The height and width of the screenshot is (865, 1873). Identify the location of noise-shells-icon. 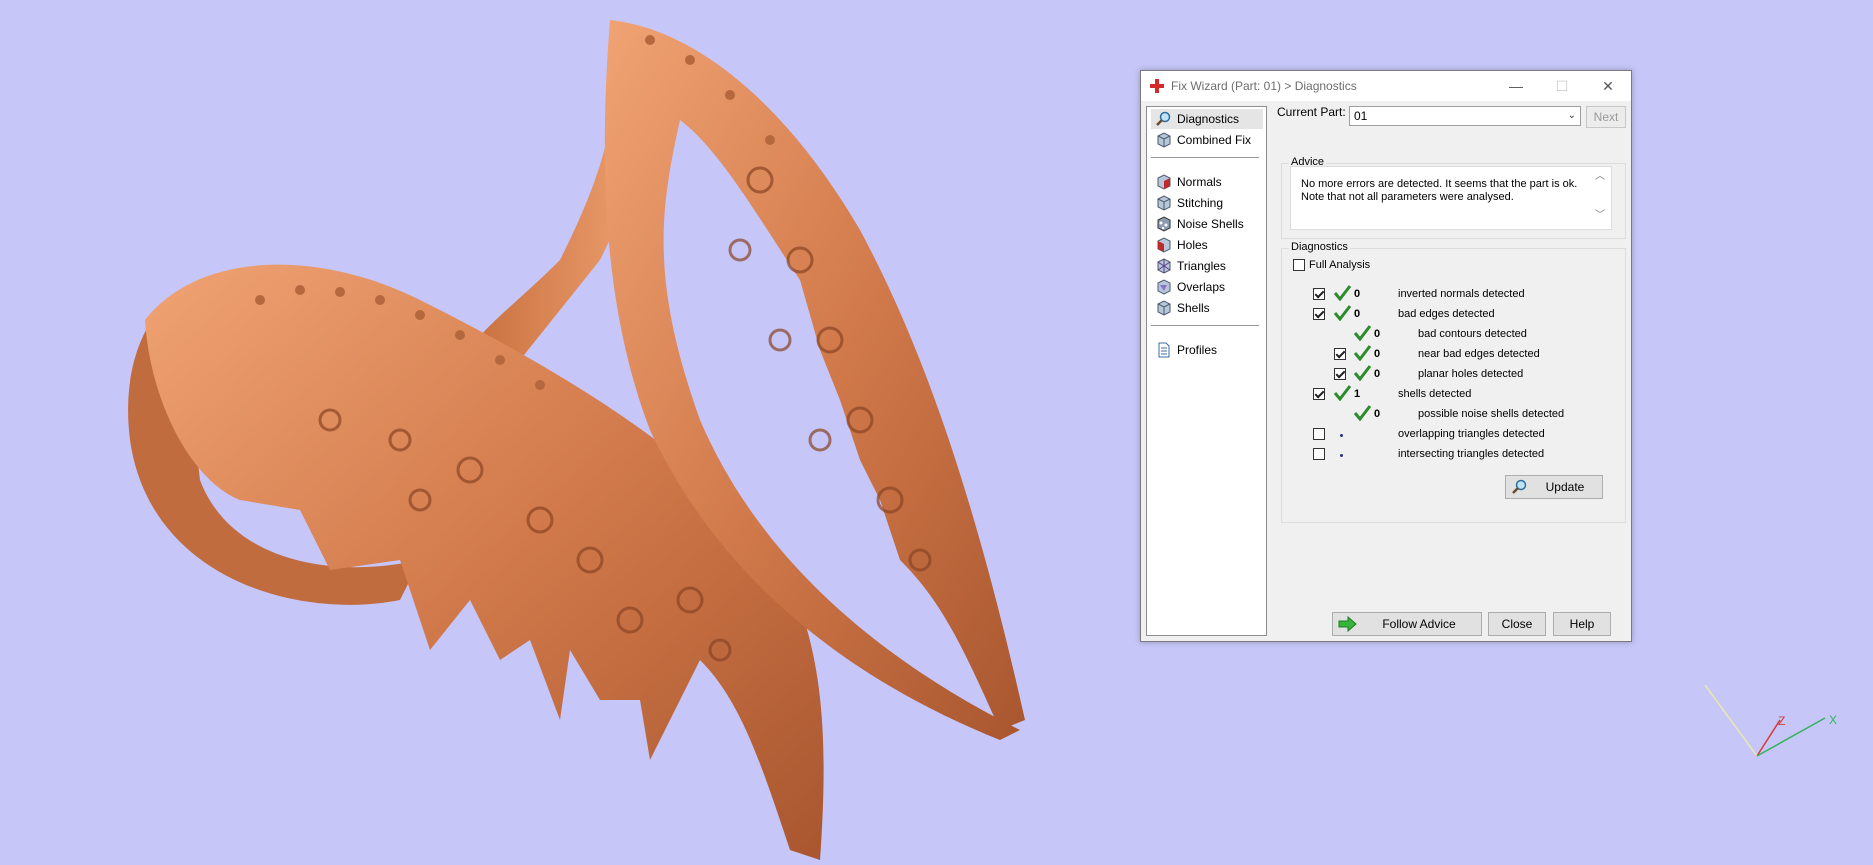
(1164, 224).